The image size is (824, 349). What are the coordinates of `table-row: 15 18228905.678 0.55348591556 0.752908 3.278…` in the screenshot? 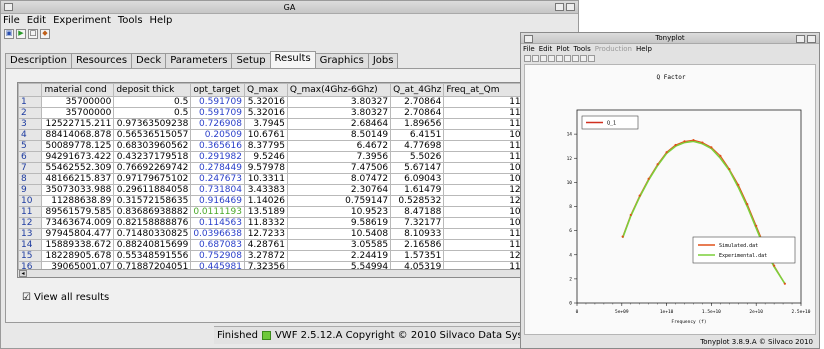 It's located at (288, 256).